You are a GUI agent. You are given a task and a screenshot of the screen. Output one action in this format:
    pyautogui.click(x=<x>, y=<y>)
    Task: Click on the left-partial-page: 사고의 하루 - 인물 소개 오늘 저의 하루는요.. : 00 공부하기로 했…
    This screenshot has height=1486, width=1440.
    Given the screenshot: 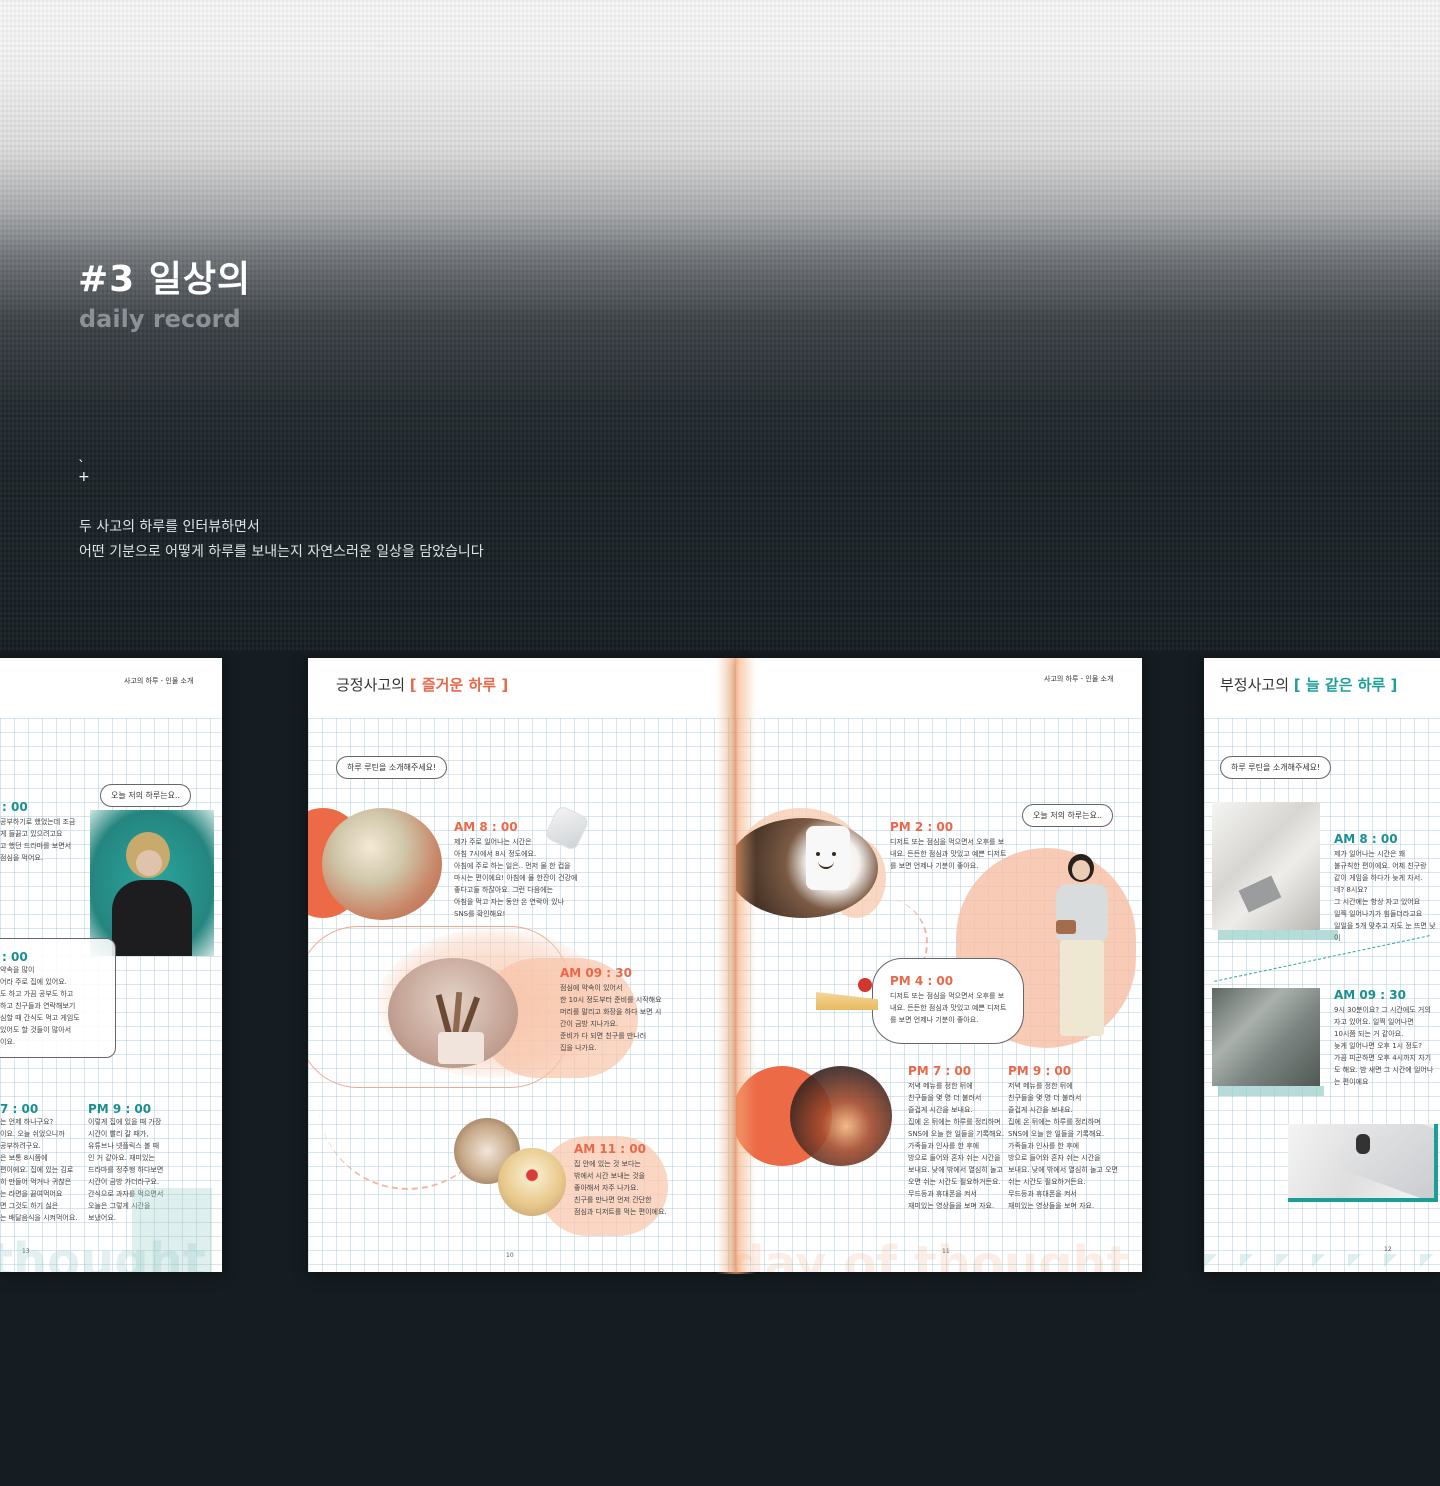 What is the action you would take?
    pyautogui.click(x=111, y=965)
    